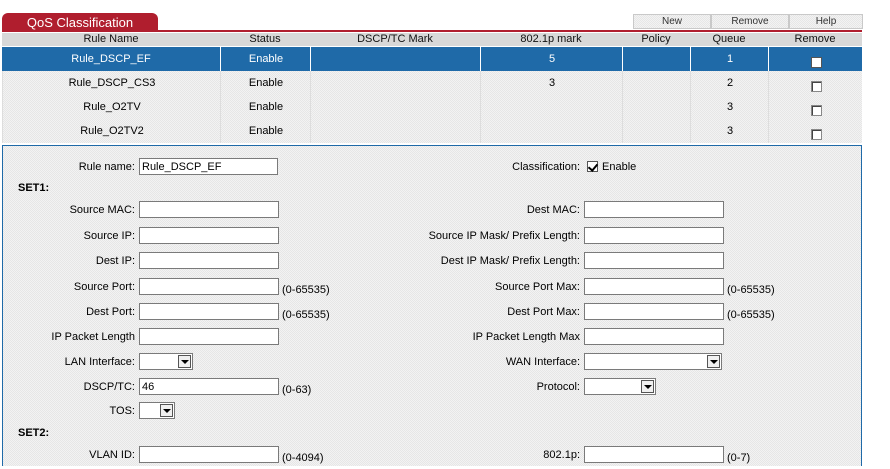  What do you see at coordinates (431, 167) in the screenshot?
I see `rule-name-row: Rule name: Classification: Enable` at bounding box center [431, 167].